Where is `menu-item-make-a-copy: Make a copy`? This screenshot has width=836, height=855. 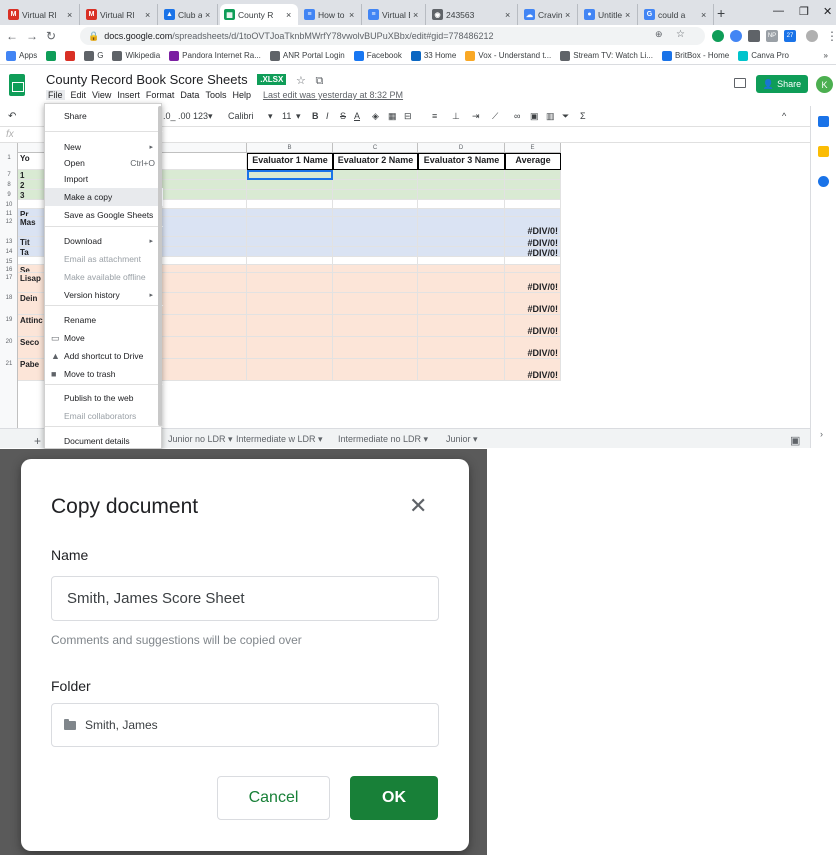 menu-item-make-a-copy: Make a copy is located at coordinates (104, 197).